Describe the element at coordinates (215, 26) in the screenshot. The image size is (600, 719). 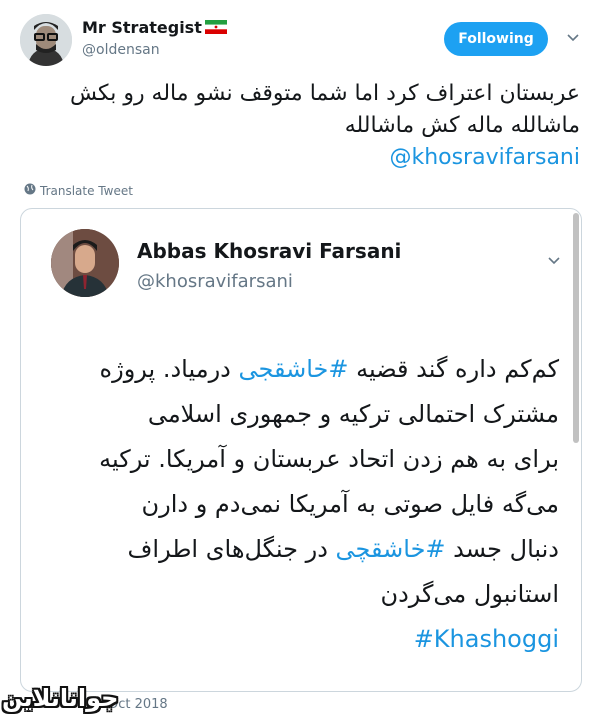
I see `iran-flag-icon` at that location.